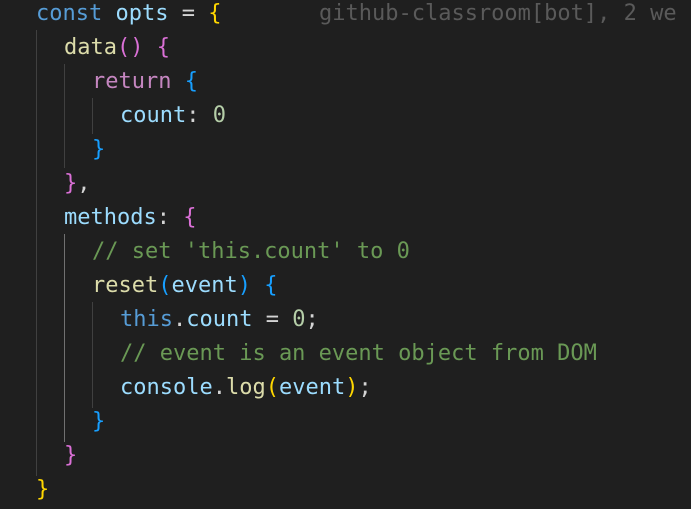 The image size is (691, 509). What do you see at coordinates (84, 183) in the screenshot?
I see `punctuation: ,` at bounding box center [84, 183].